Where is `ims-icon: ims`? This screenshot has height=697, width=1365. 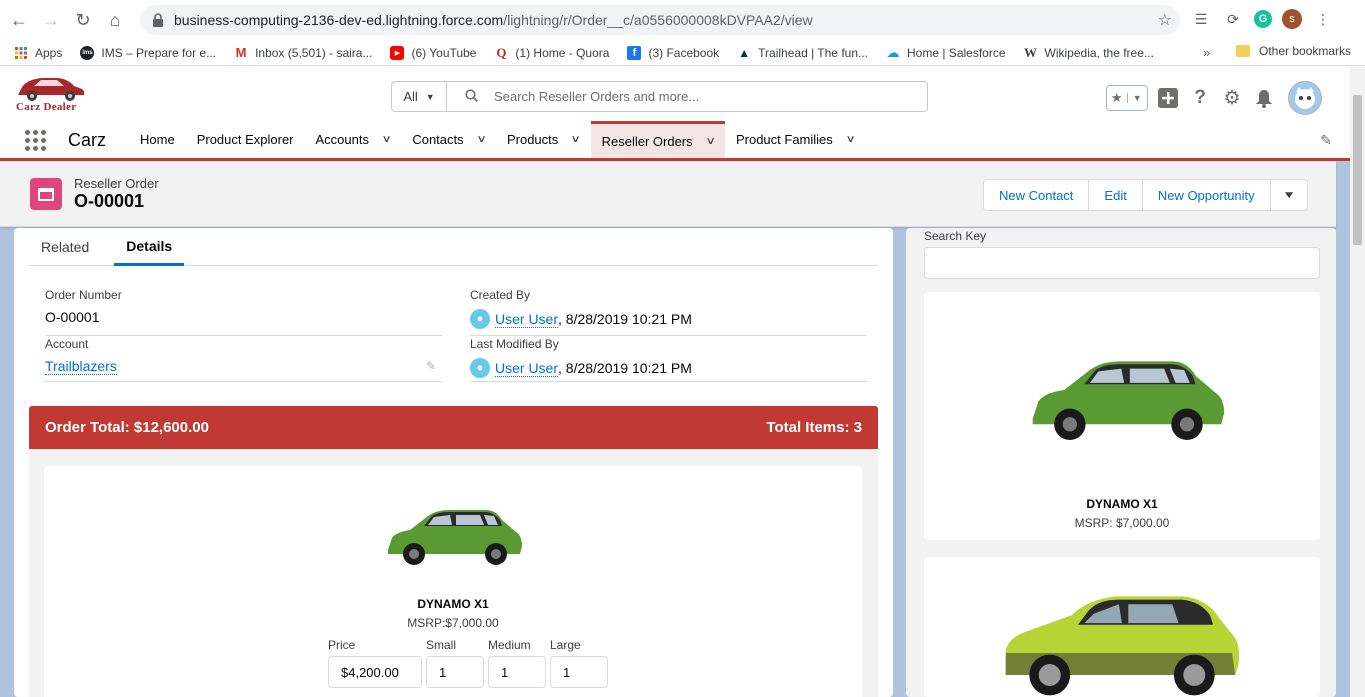 ims-icon: ims is located at coordinates (87, 52).